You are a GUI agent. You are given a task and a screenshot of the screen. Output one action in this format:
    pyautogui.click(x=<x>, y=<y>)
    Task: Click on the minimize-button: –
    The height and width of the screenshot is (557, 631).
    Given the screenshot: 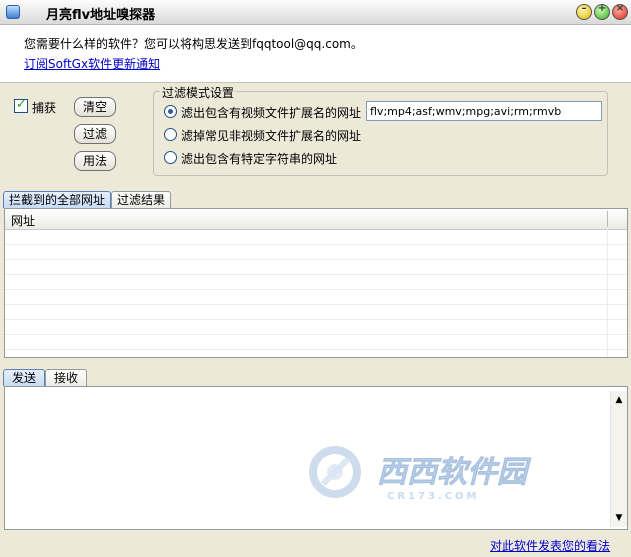 What is the action you would take?
    pyautogui.click(x=584, y=11)
    